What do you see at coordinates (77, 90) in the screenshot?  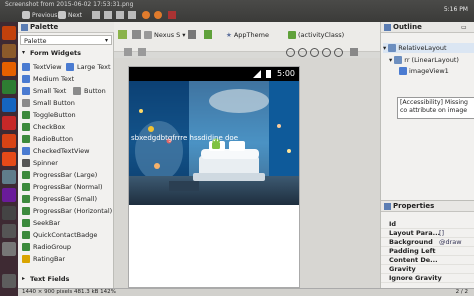 I see `button-icon` at bounding box center [77, 90].